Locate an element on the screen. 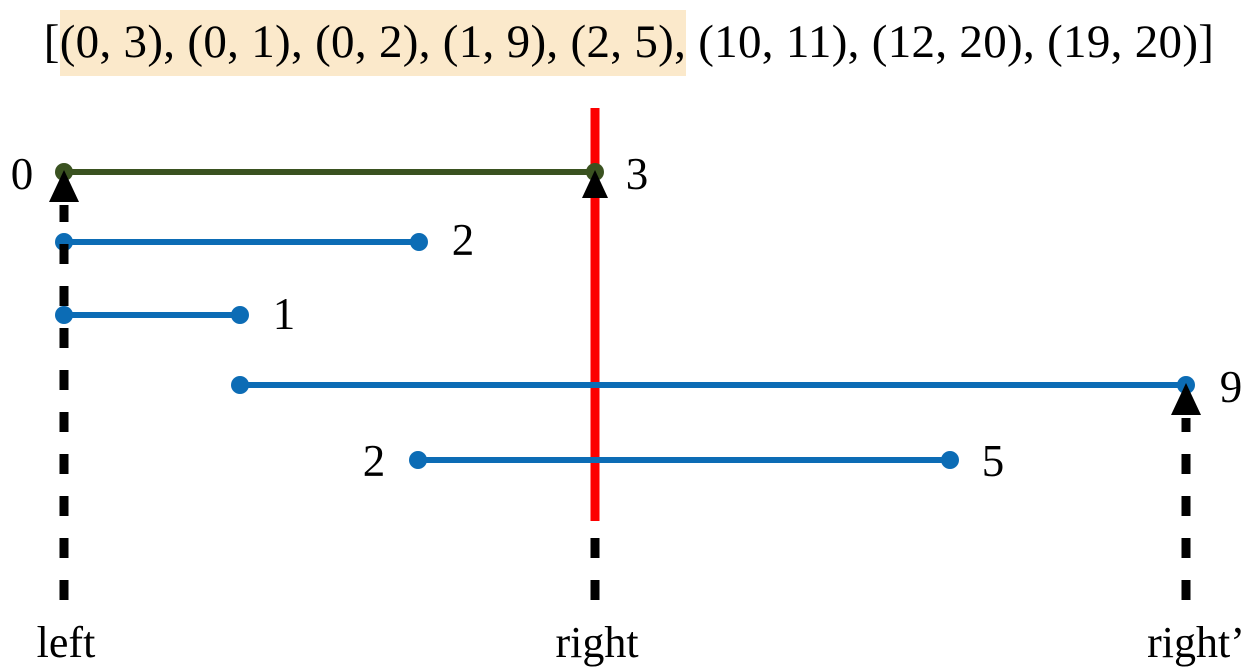 The image size is (1258, 669). label-interval-0-2-end: 2 is located at coordinates (463, 240).